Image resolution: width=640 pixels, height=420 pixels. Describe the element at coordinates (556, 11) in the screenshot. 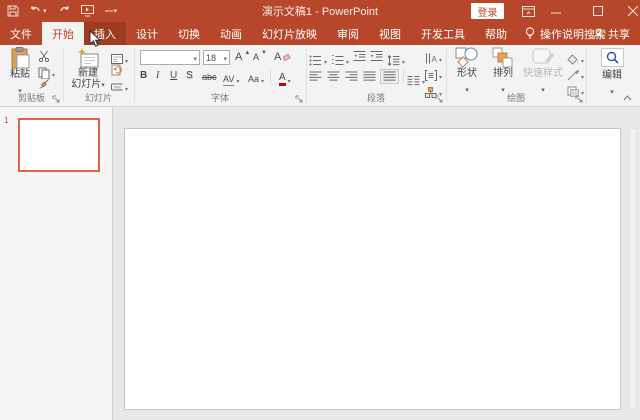

I see `minimize-button` at that location.